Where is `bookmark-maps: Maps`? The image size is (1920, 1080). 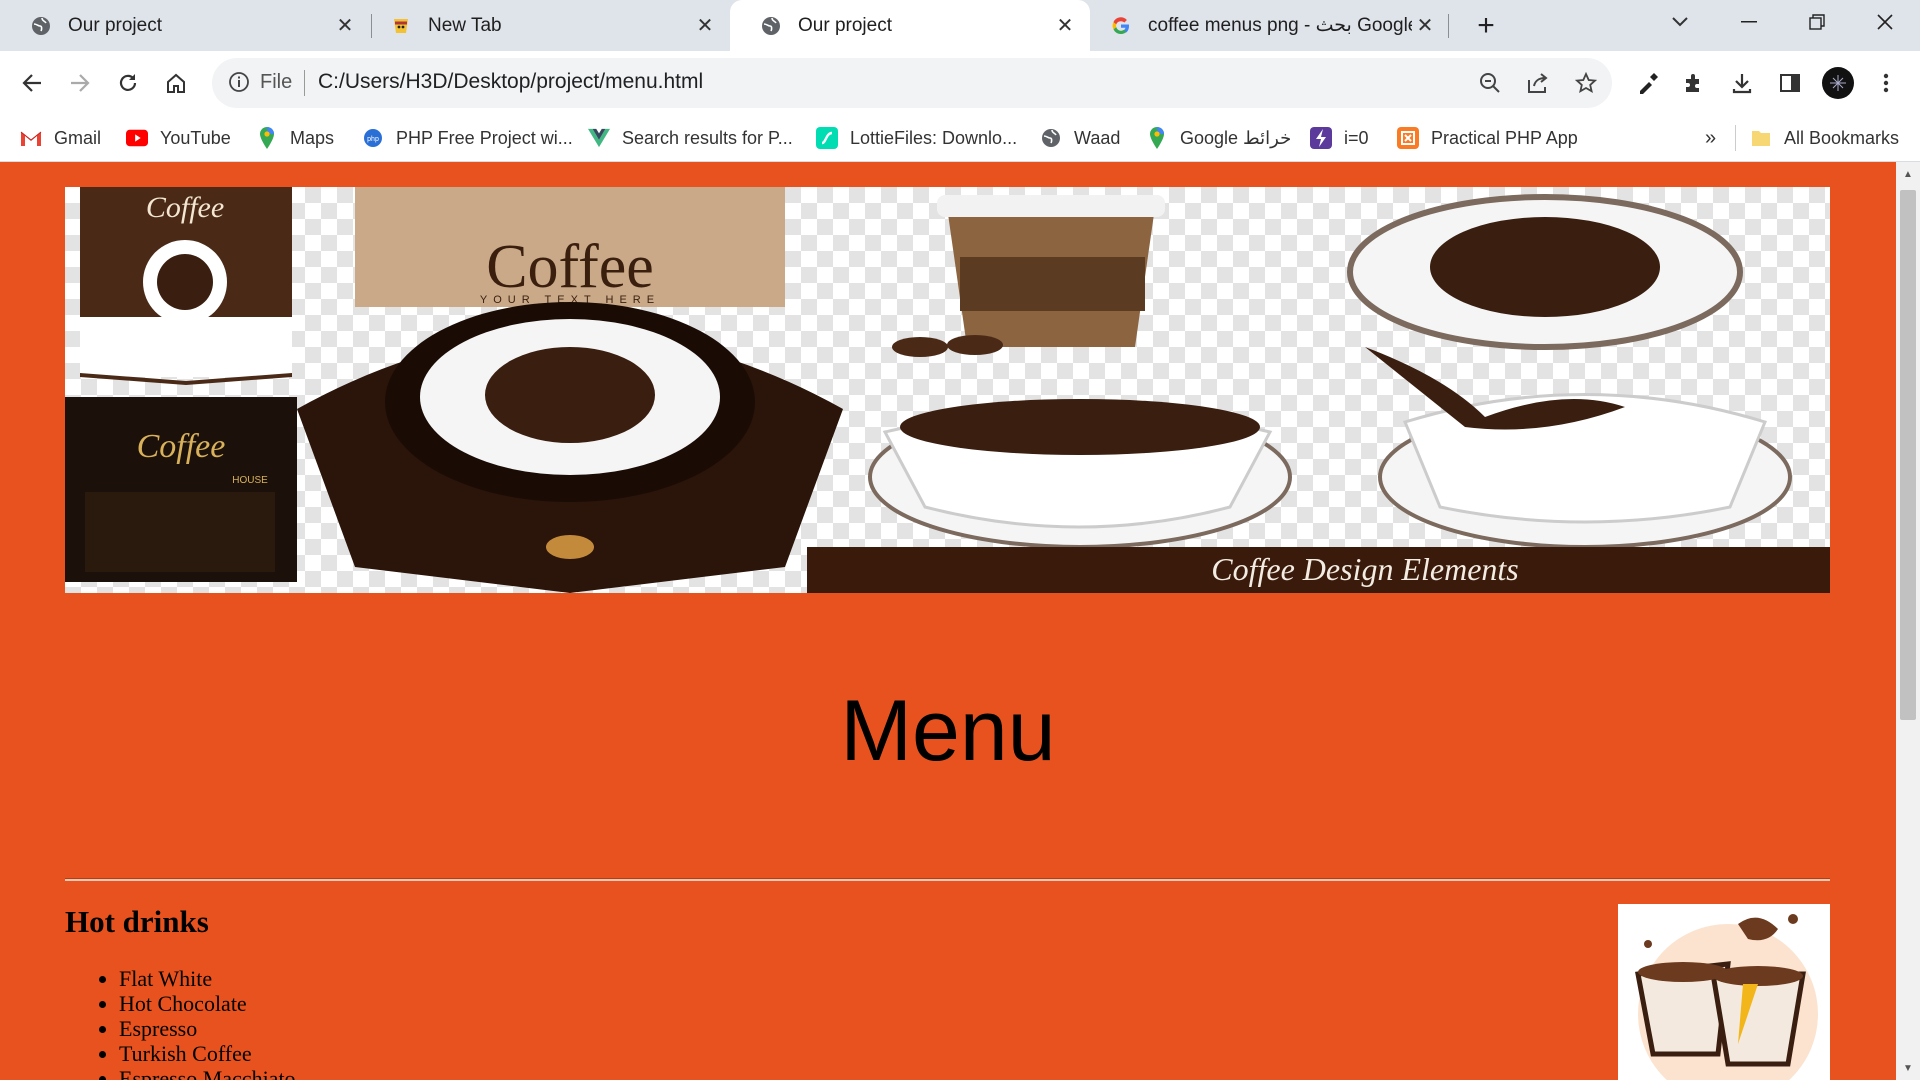 bookmark-maps: Maps is located at coordinates (295, 138).